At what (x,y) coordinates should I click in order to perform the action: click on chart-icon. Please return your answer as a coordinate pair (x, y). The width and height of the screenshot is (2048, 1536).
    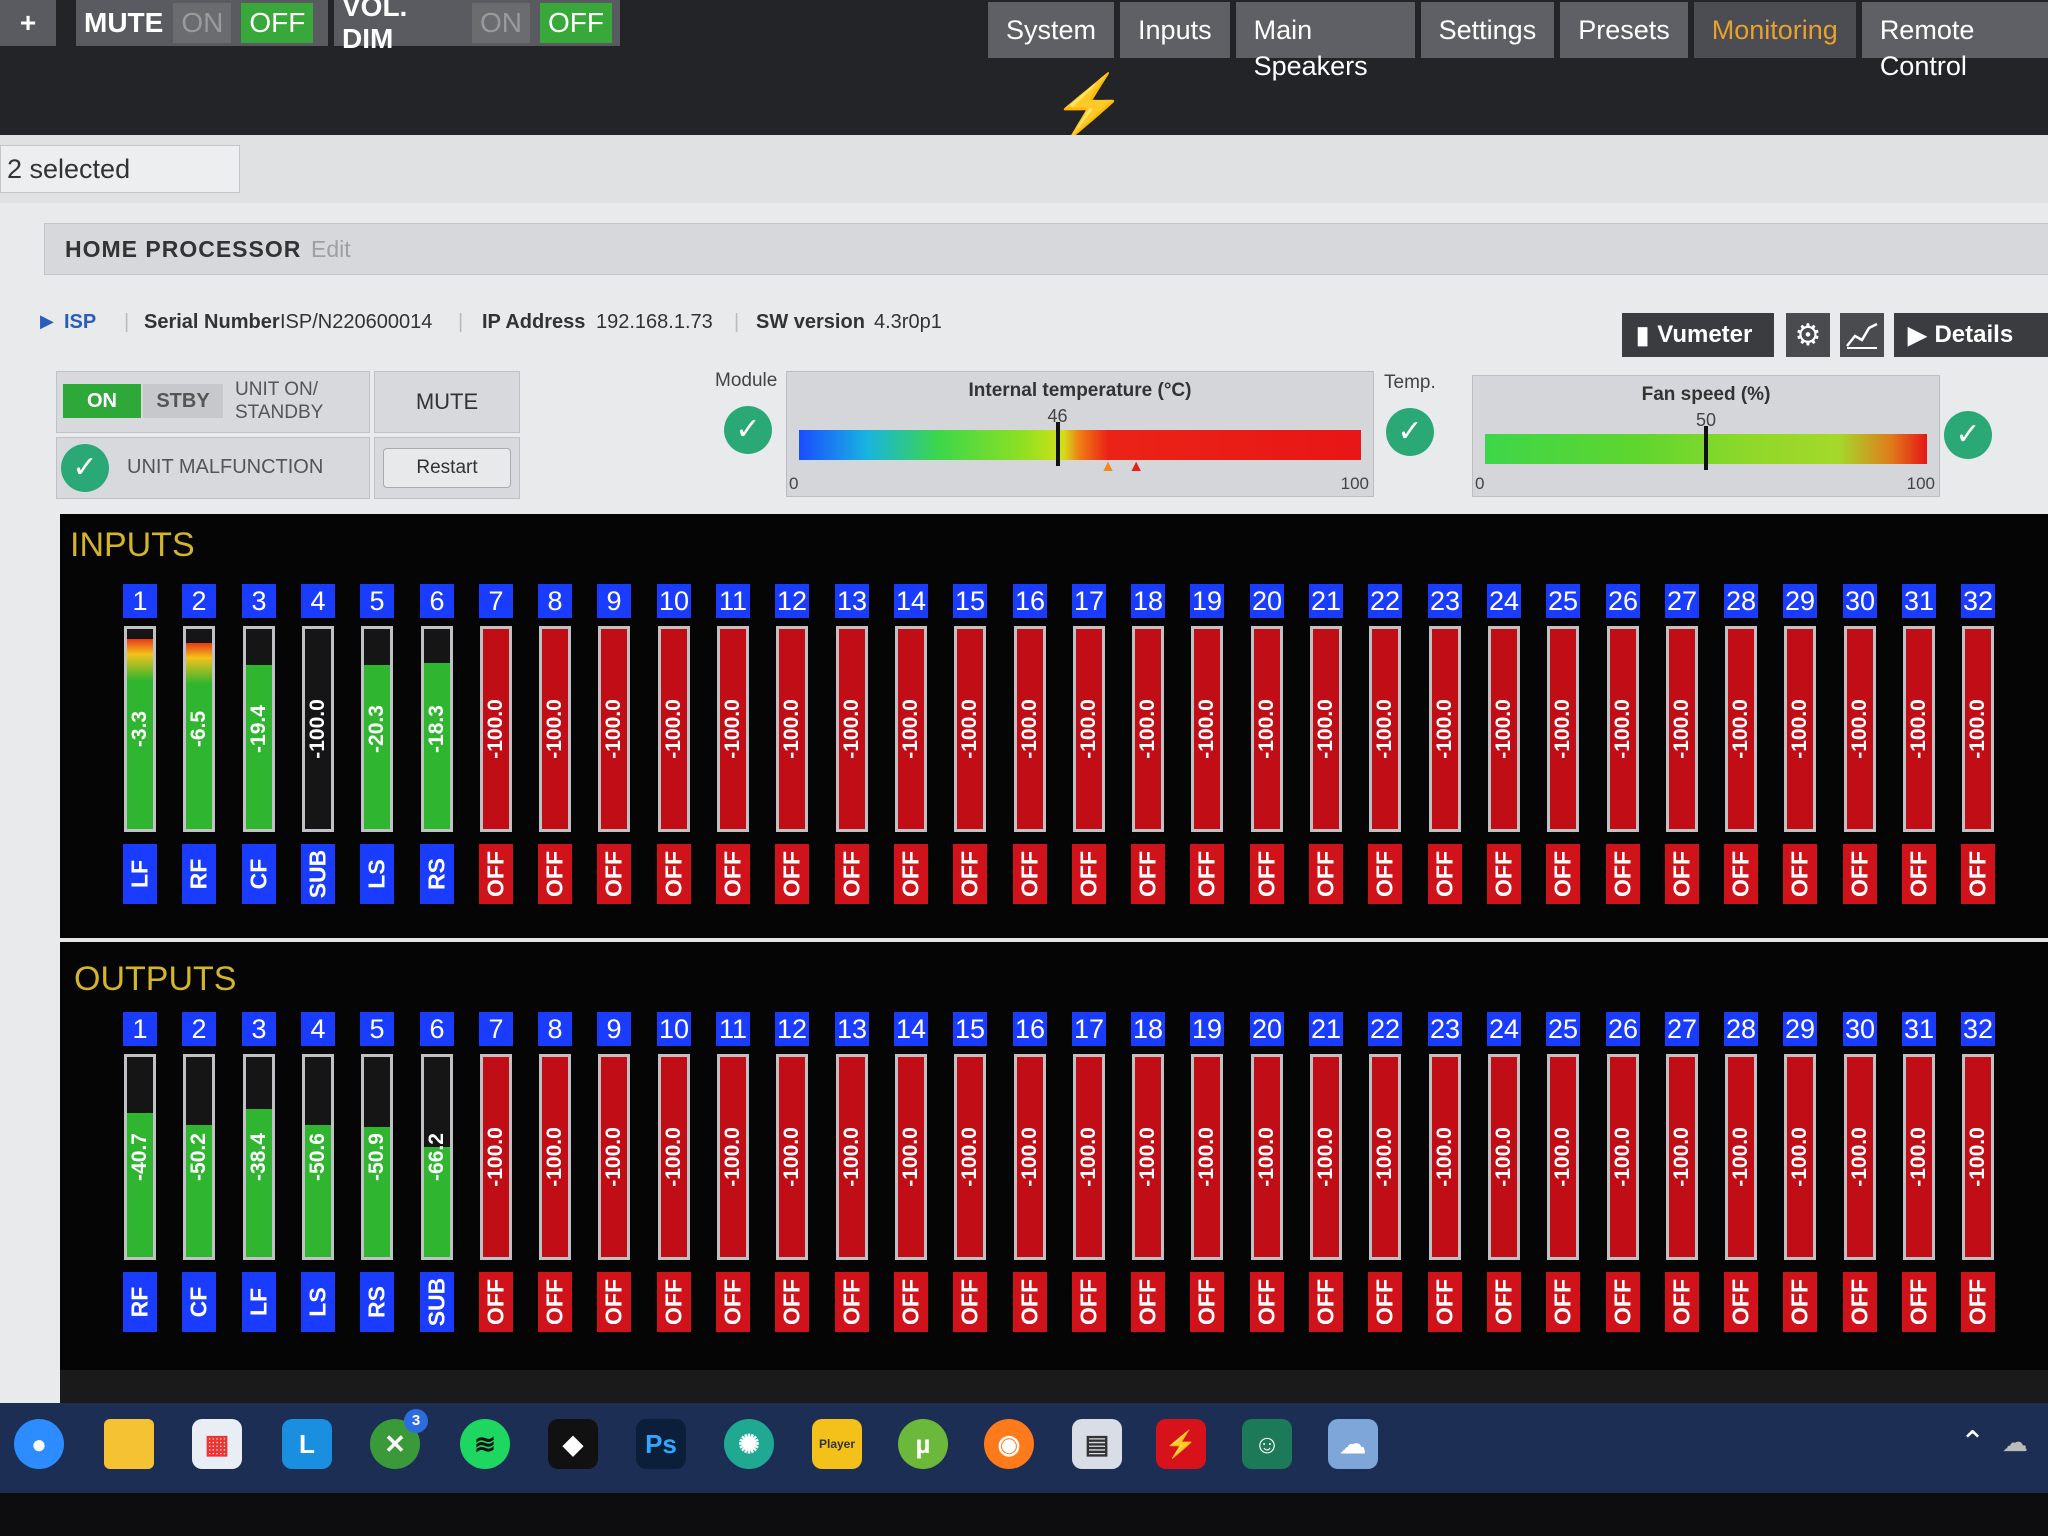
    Looking at the image, I should click on (1862, 335).